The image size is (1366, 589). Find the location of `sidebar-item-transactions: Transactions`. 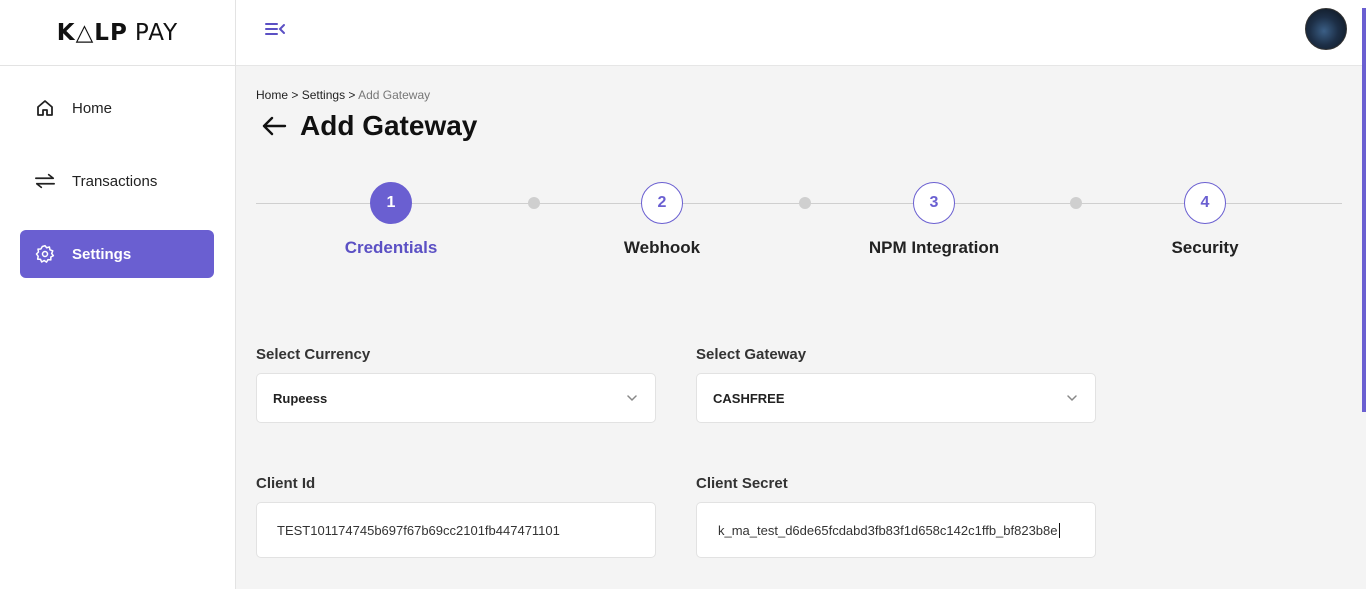

sidebar-item-transactions: Transactions is located at coordinates (117, 181).